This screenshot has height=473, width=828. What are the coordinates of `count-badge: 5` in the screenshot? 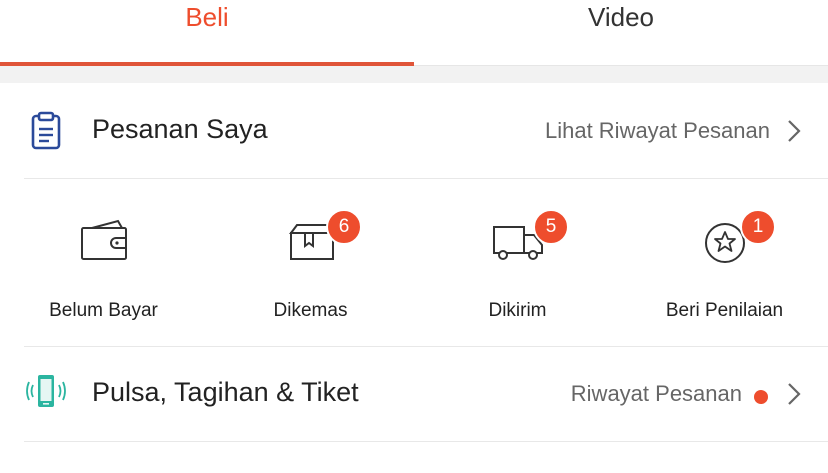 It's located at (551, 227).